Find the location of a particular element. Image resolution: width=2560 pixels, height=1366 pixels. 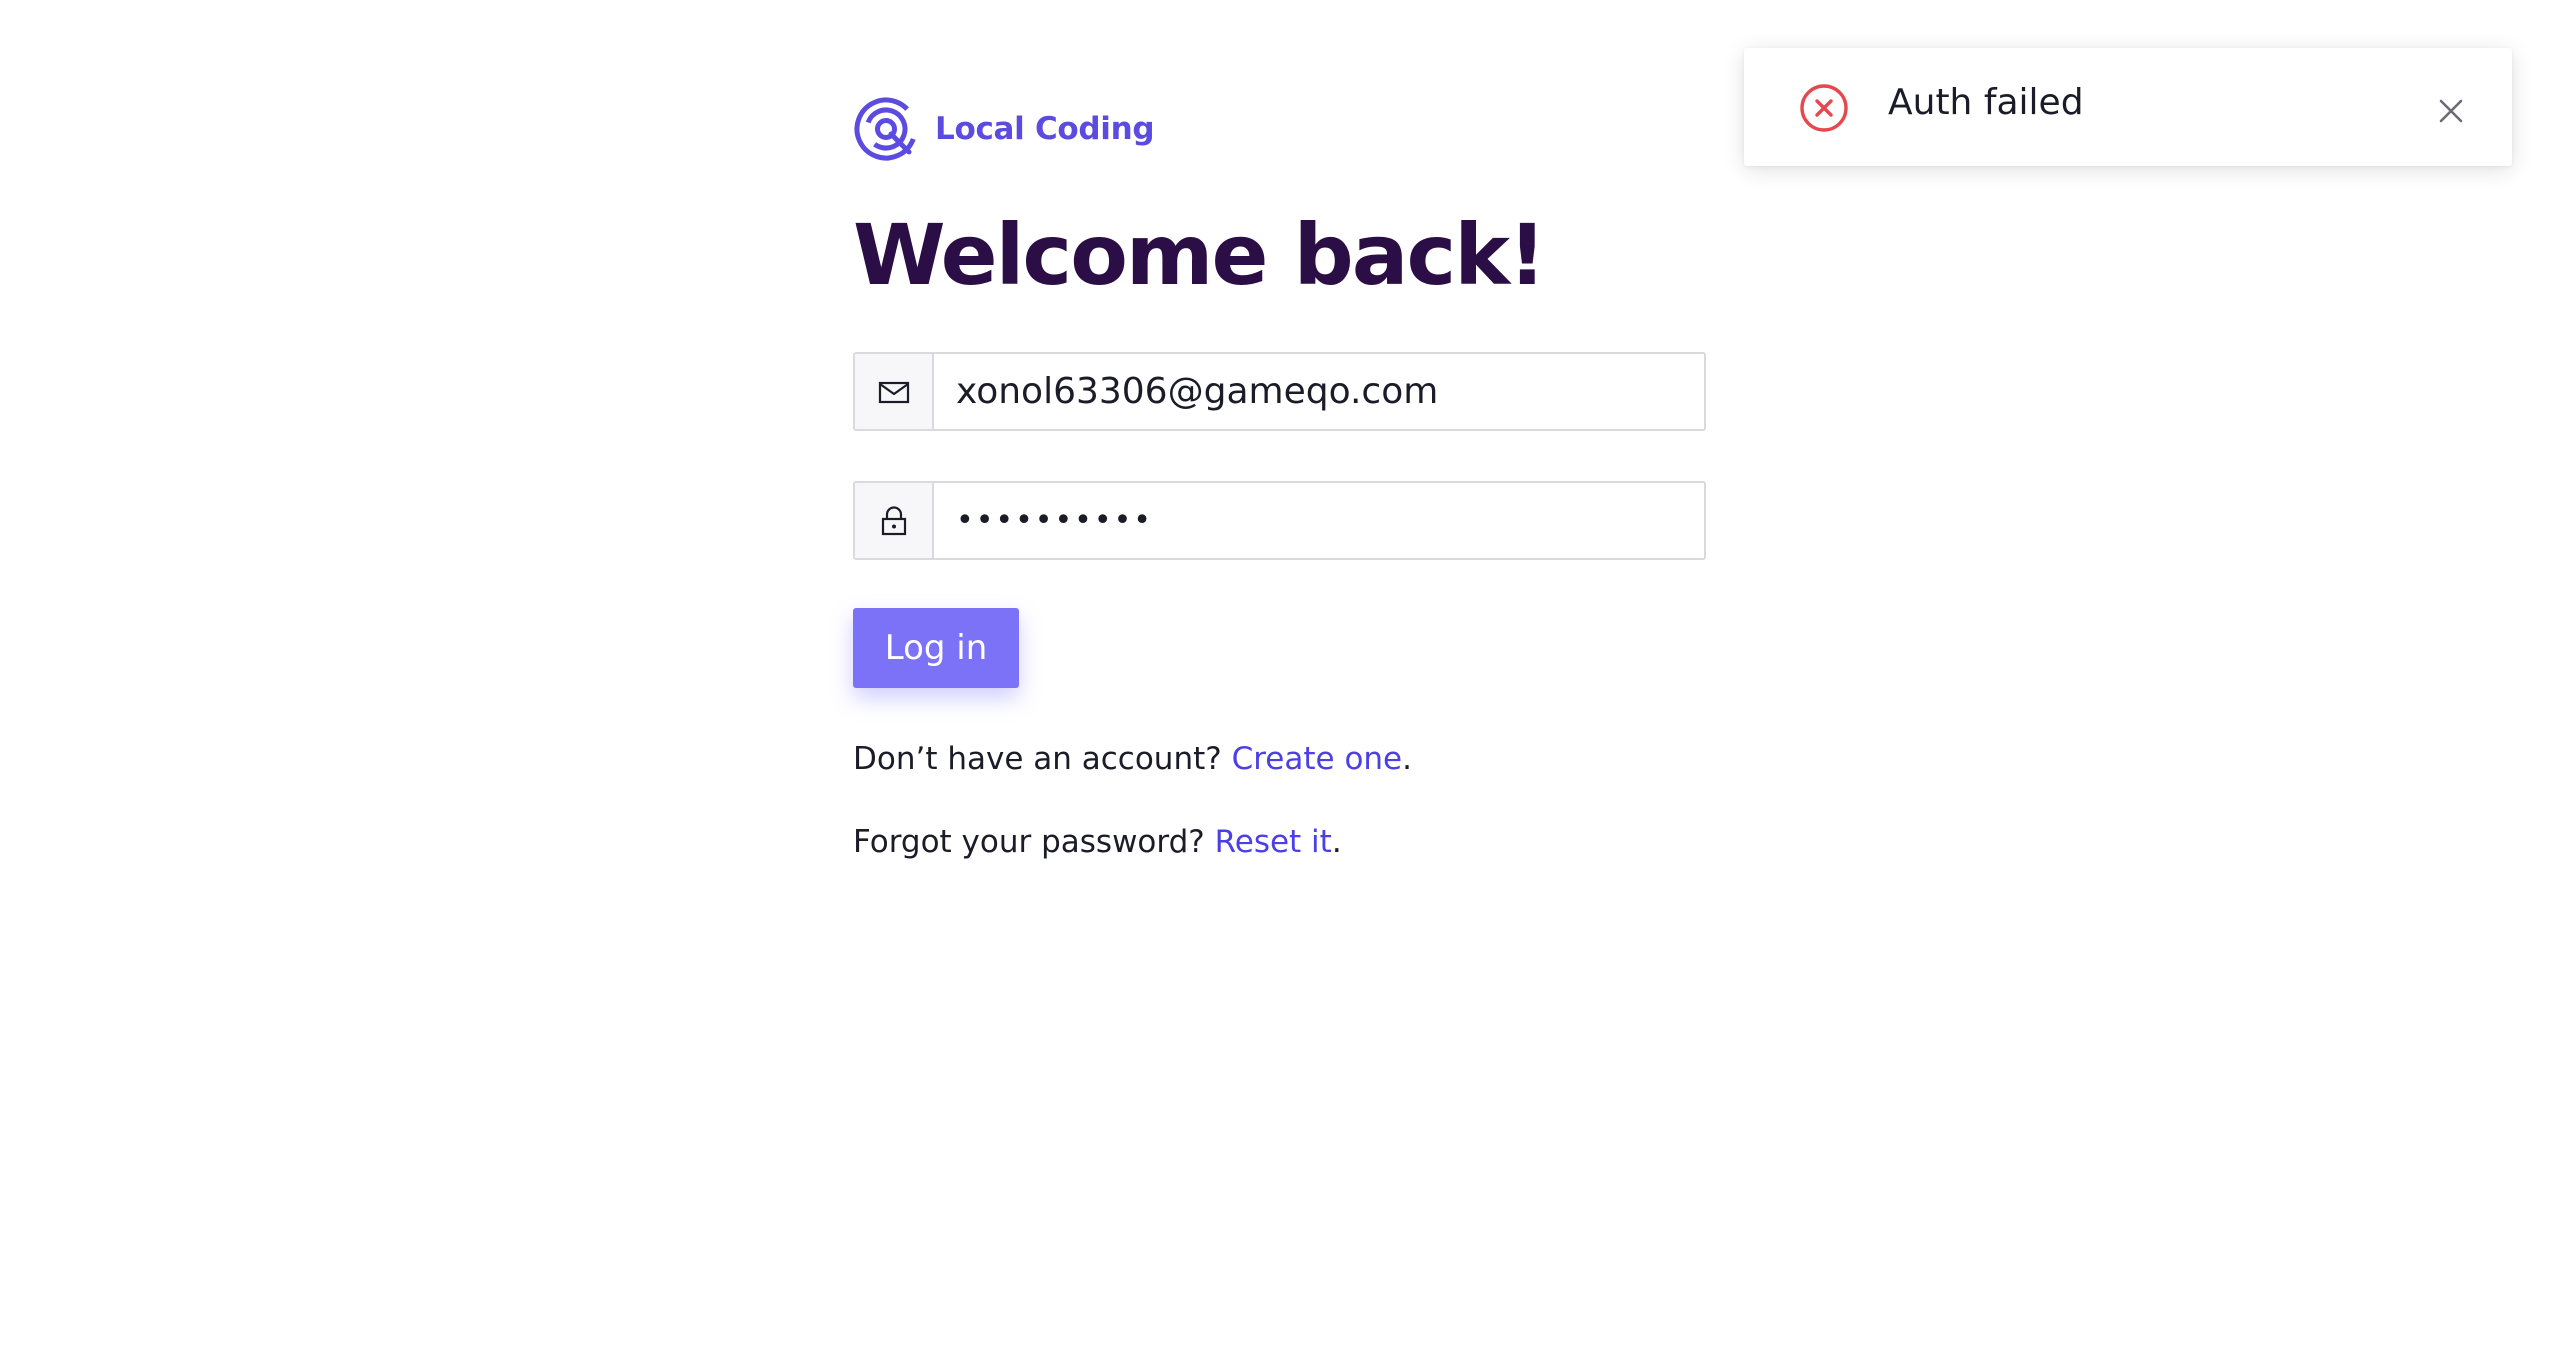

email-field is located at coordinates (1279, 391).